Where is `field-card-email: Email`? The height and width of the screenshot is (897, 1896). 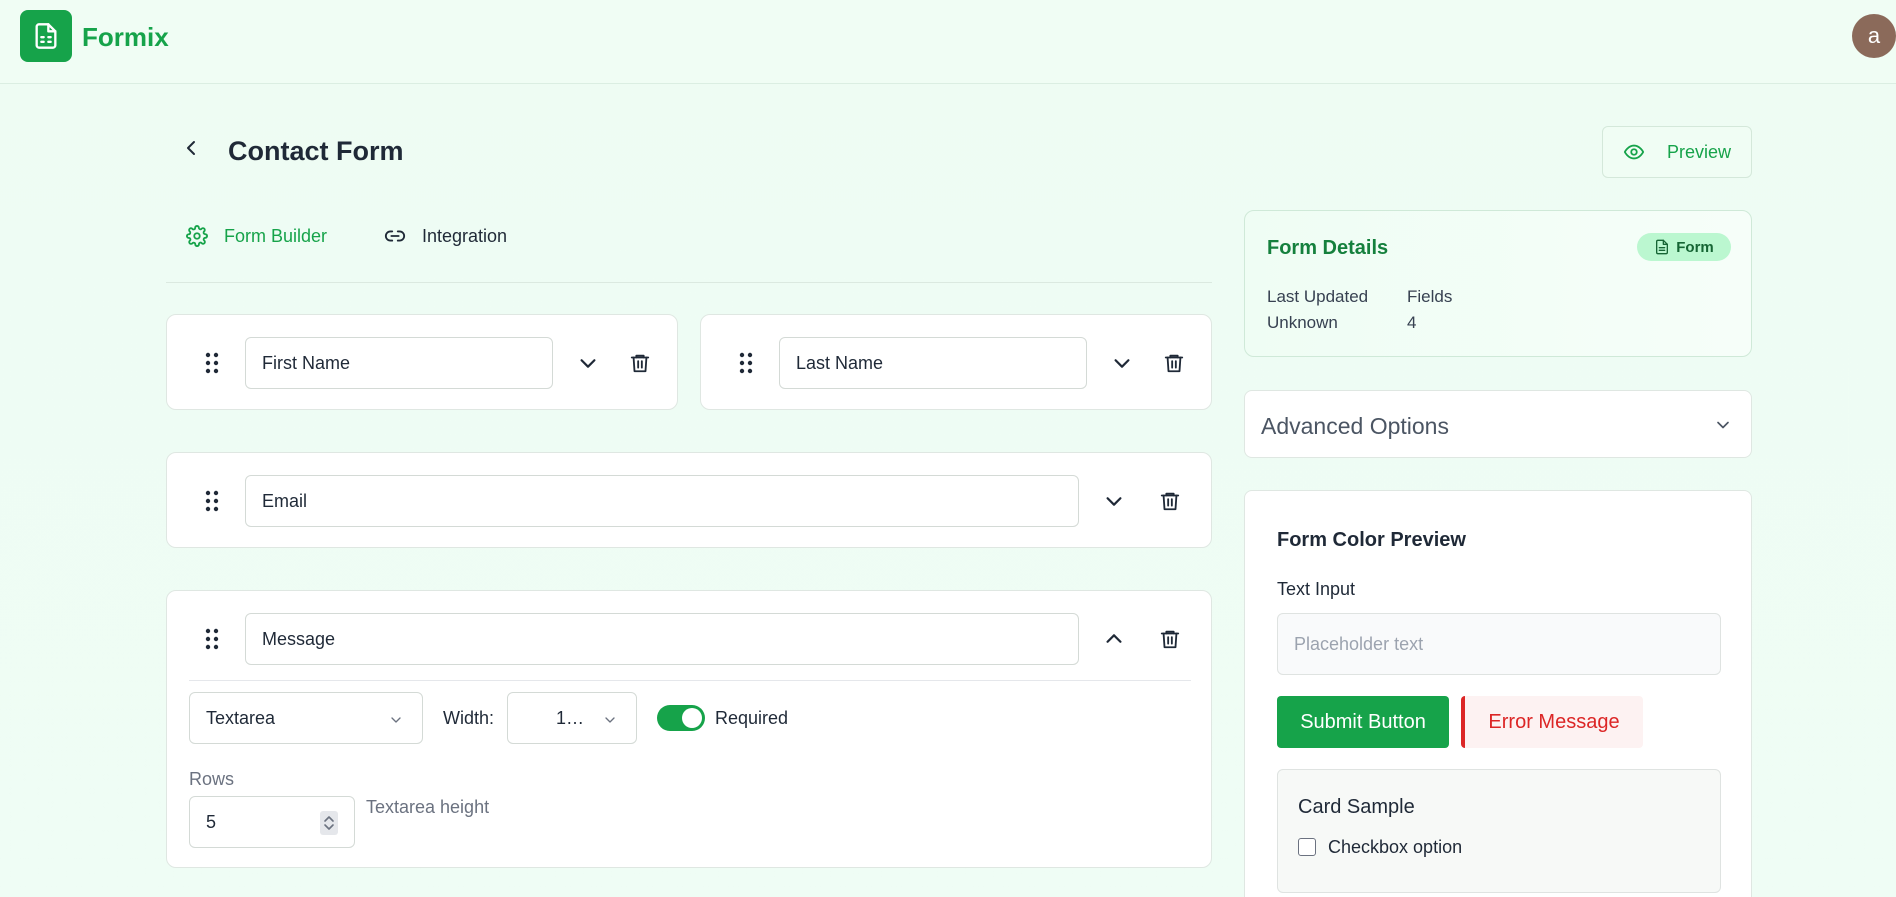 field-card-email: Email is located at coordinates (689, 500).